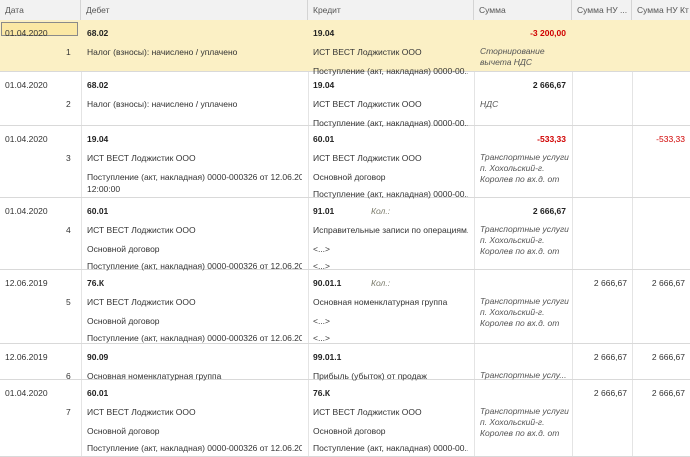 The height and width of the screenshot is (457, 690). Describe the element at coordinates (68, 52) in the screenshot. I see `row-number: 1` at that location.